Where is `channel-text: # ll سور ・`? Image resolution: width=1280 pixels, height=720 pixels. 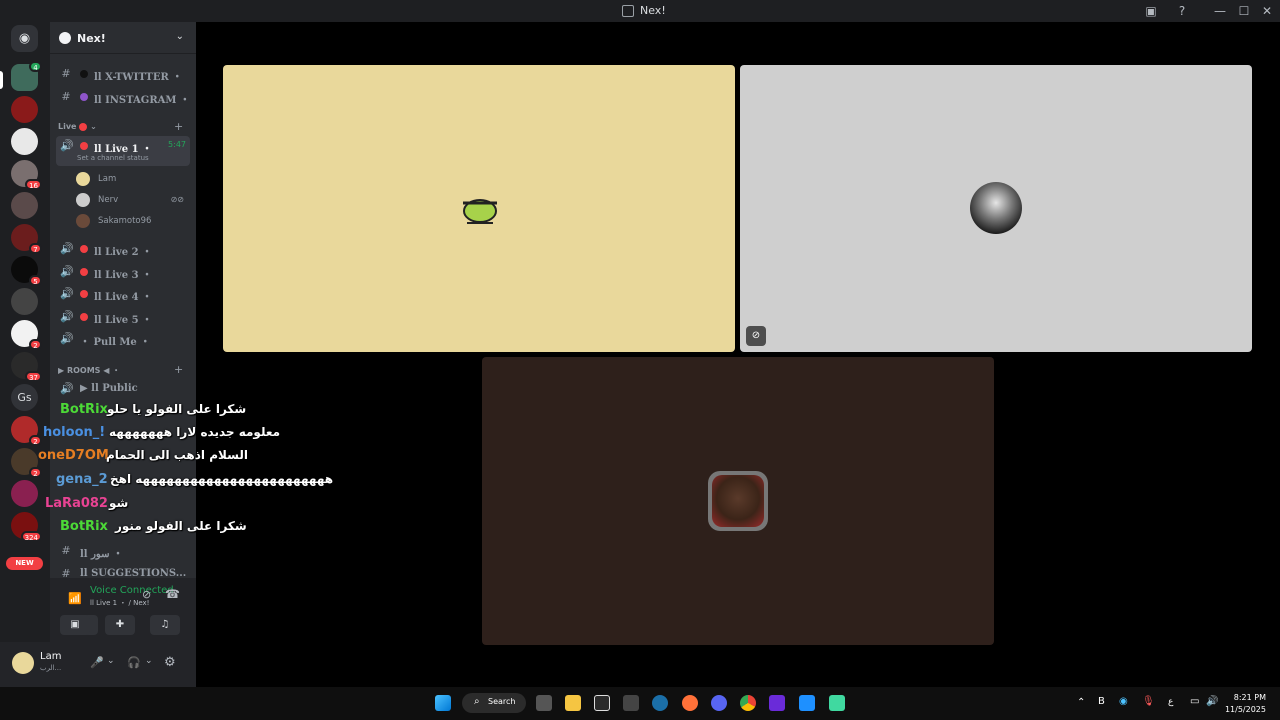
channel-text: # ll سور ・ is located at coordinates (123, 551).